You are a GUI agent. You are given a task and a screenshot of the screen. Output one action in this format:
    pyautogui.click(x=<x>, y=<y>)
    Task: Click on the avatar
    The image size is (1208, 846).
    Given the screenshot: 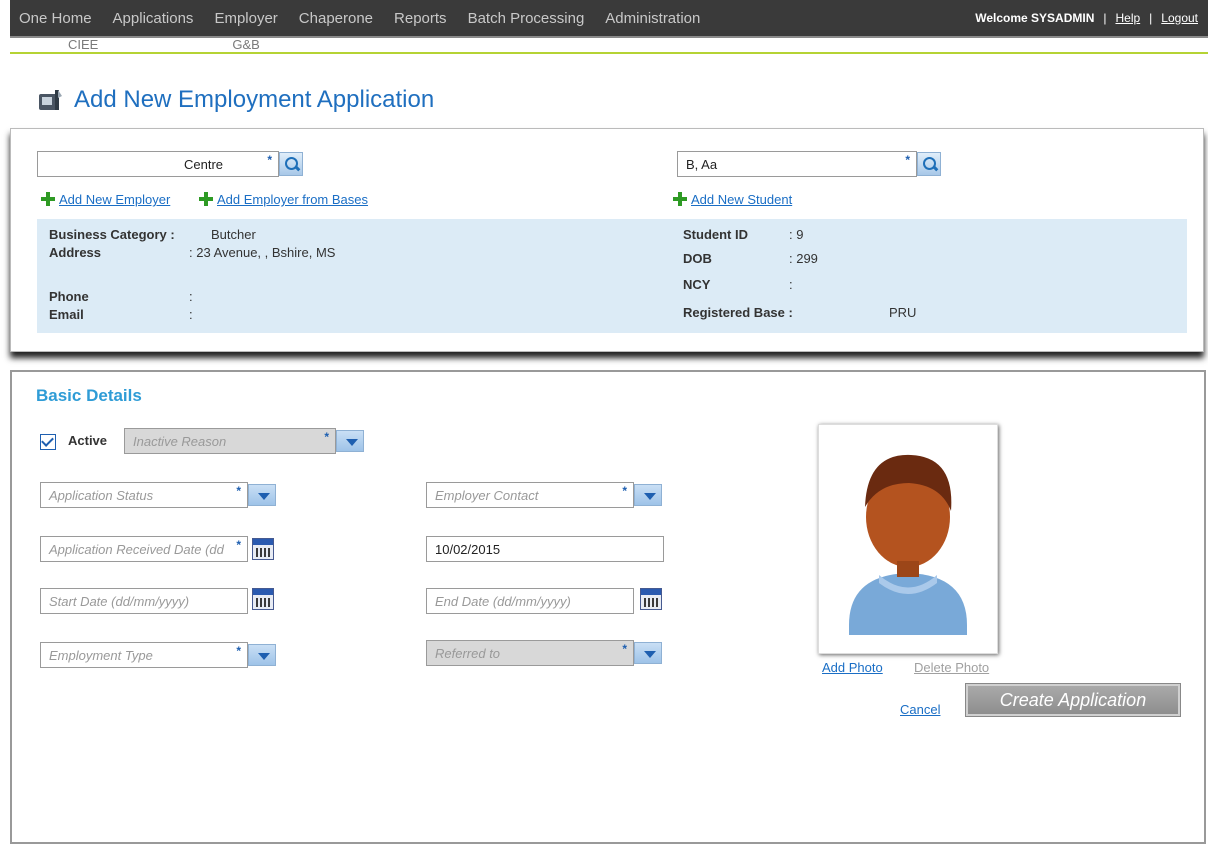 What is the action you would take?
    pyautogui.click(x=908, y=544)
    